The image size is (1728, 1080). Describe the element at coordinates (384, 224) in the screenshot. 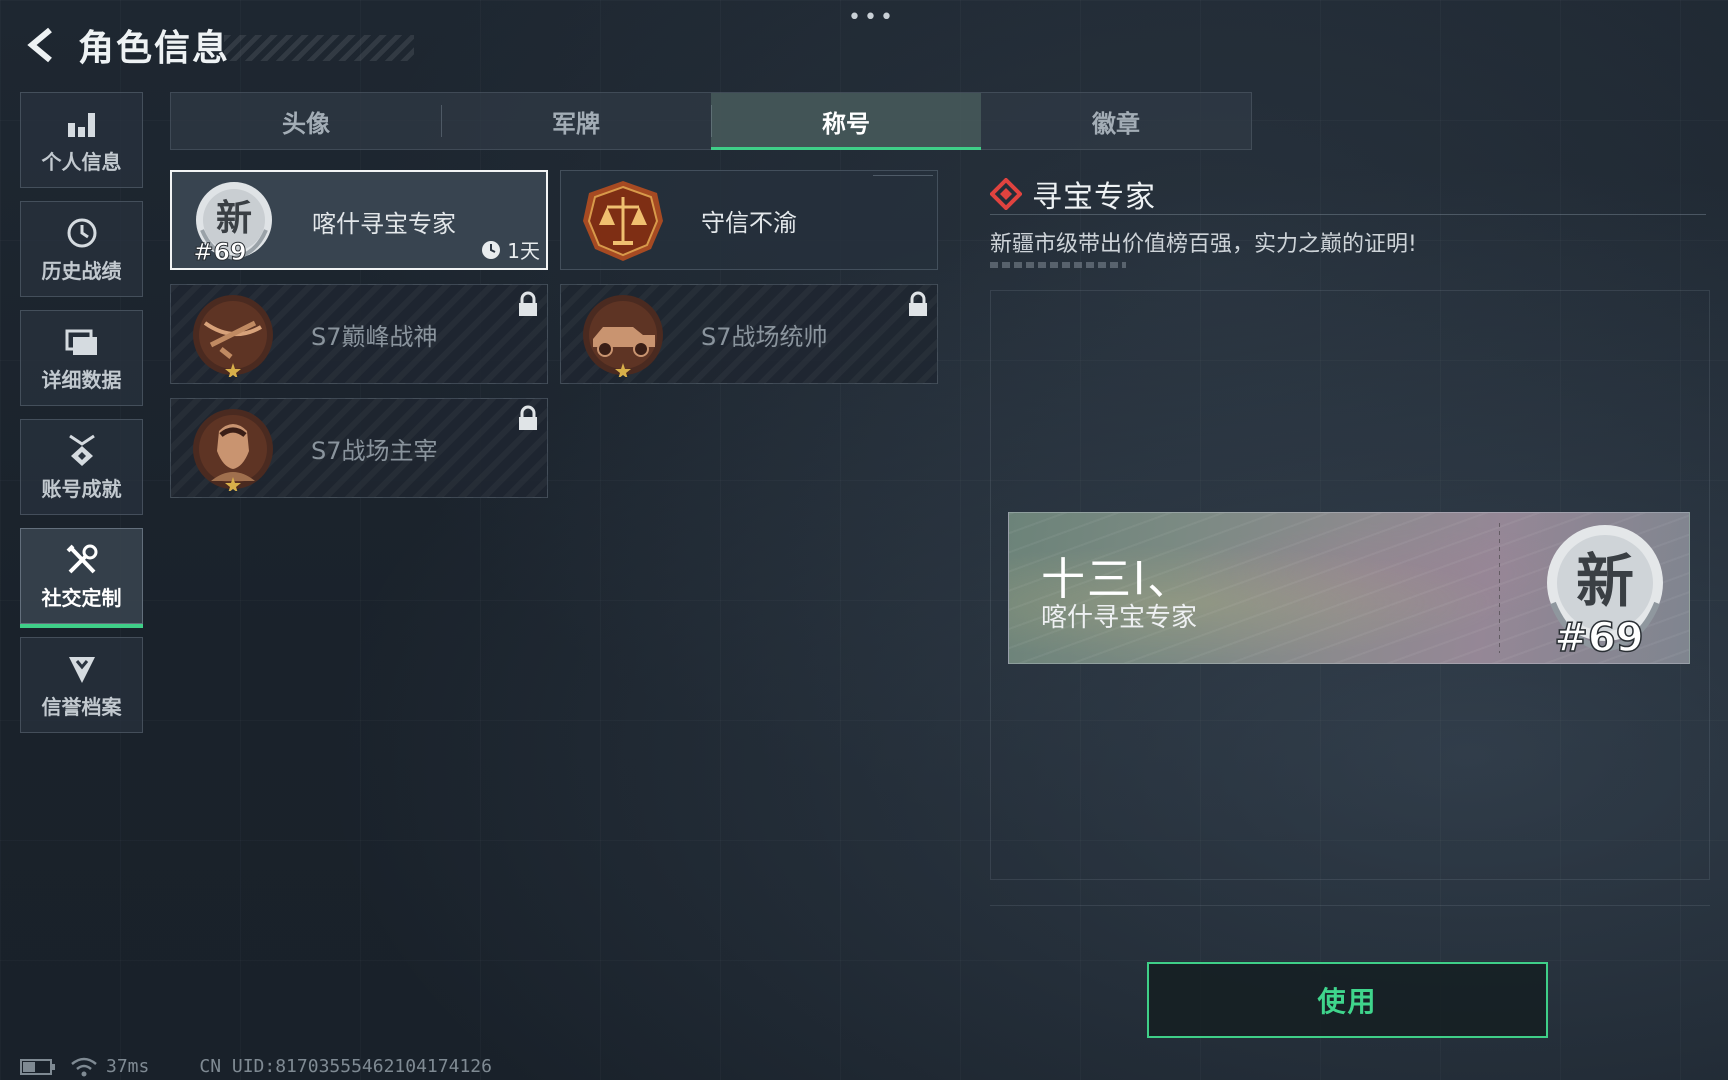

I see `title-card-label: 喀什寻宝专家` at that location.